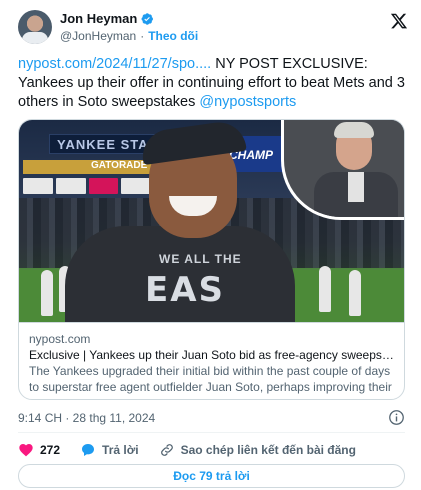 The image size is (421, 490). I want to click on name-row: Jon Heyman, so click(107, 18).